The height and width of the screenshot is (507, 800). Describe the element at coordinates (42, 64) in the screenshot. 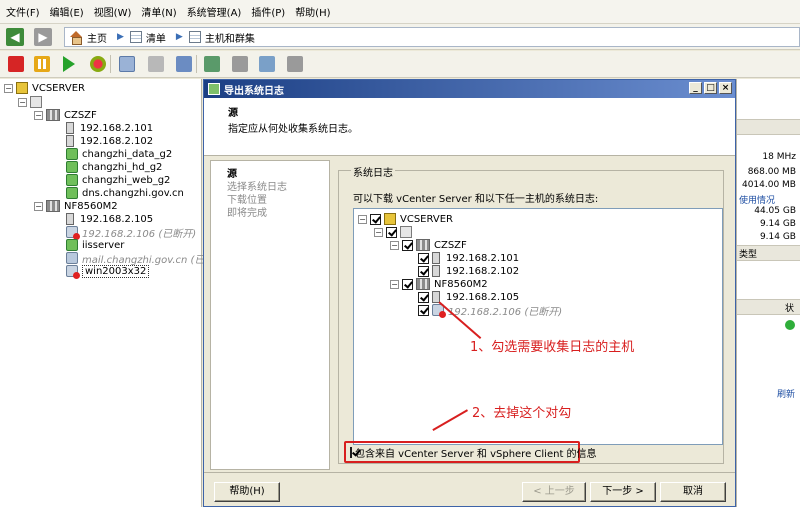

I see `suspend-icon` at that location.